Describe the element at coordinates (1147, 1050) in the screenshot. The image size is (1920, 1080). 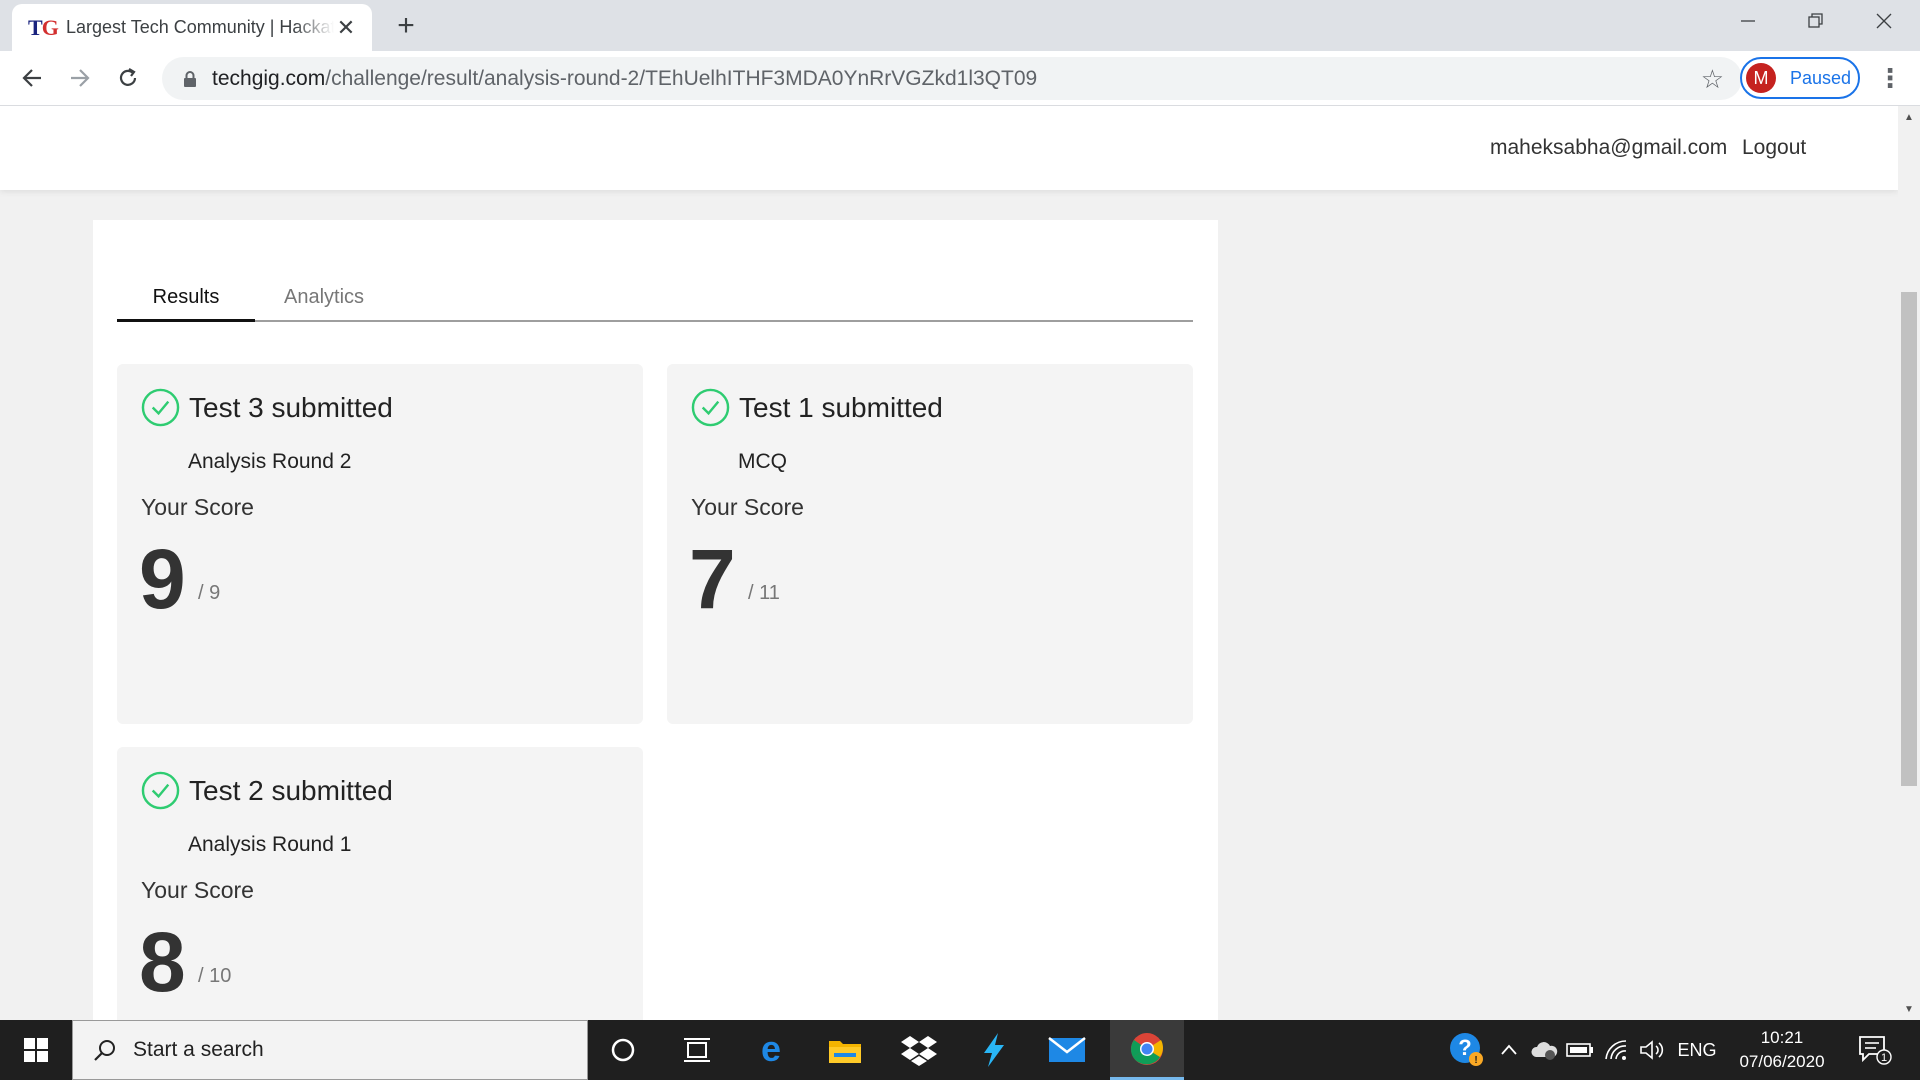
I see `chrome-icon` at that location.